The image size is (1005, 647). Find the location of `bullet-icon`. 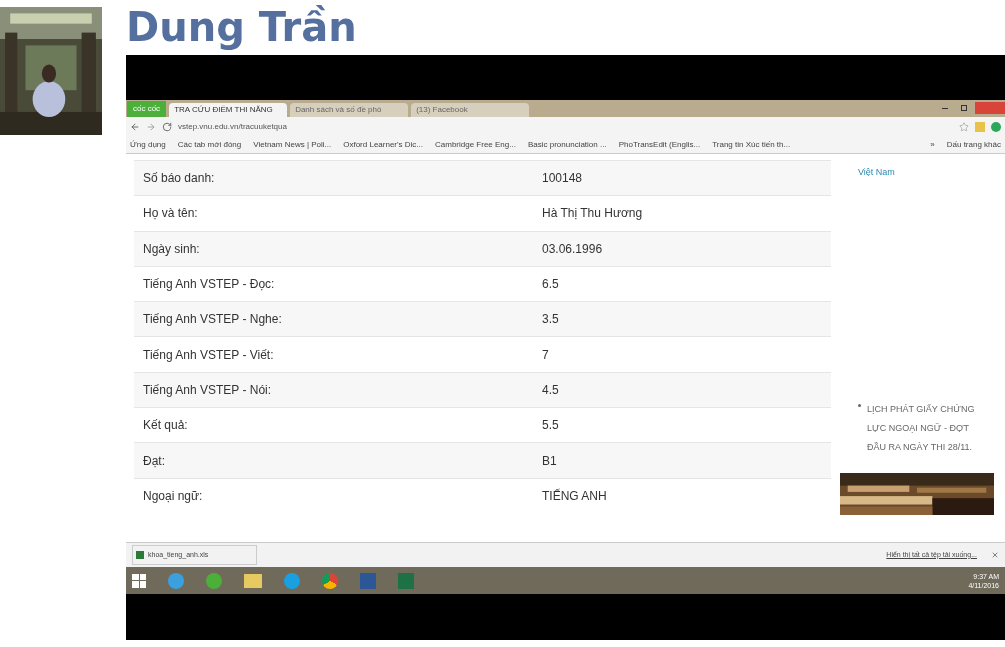

bullet-icon is located at coordinates (859, 405).